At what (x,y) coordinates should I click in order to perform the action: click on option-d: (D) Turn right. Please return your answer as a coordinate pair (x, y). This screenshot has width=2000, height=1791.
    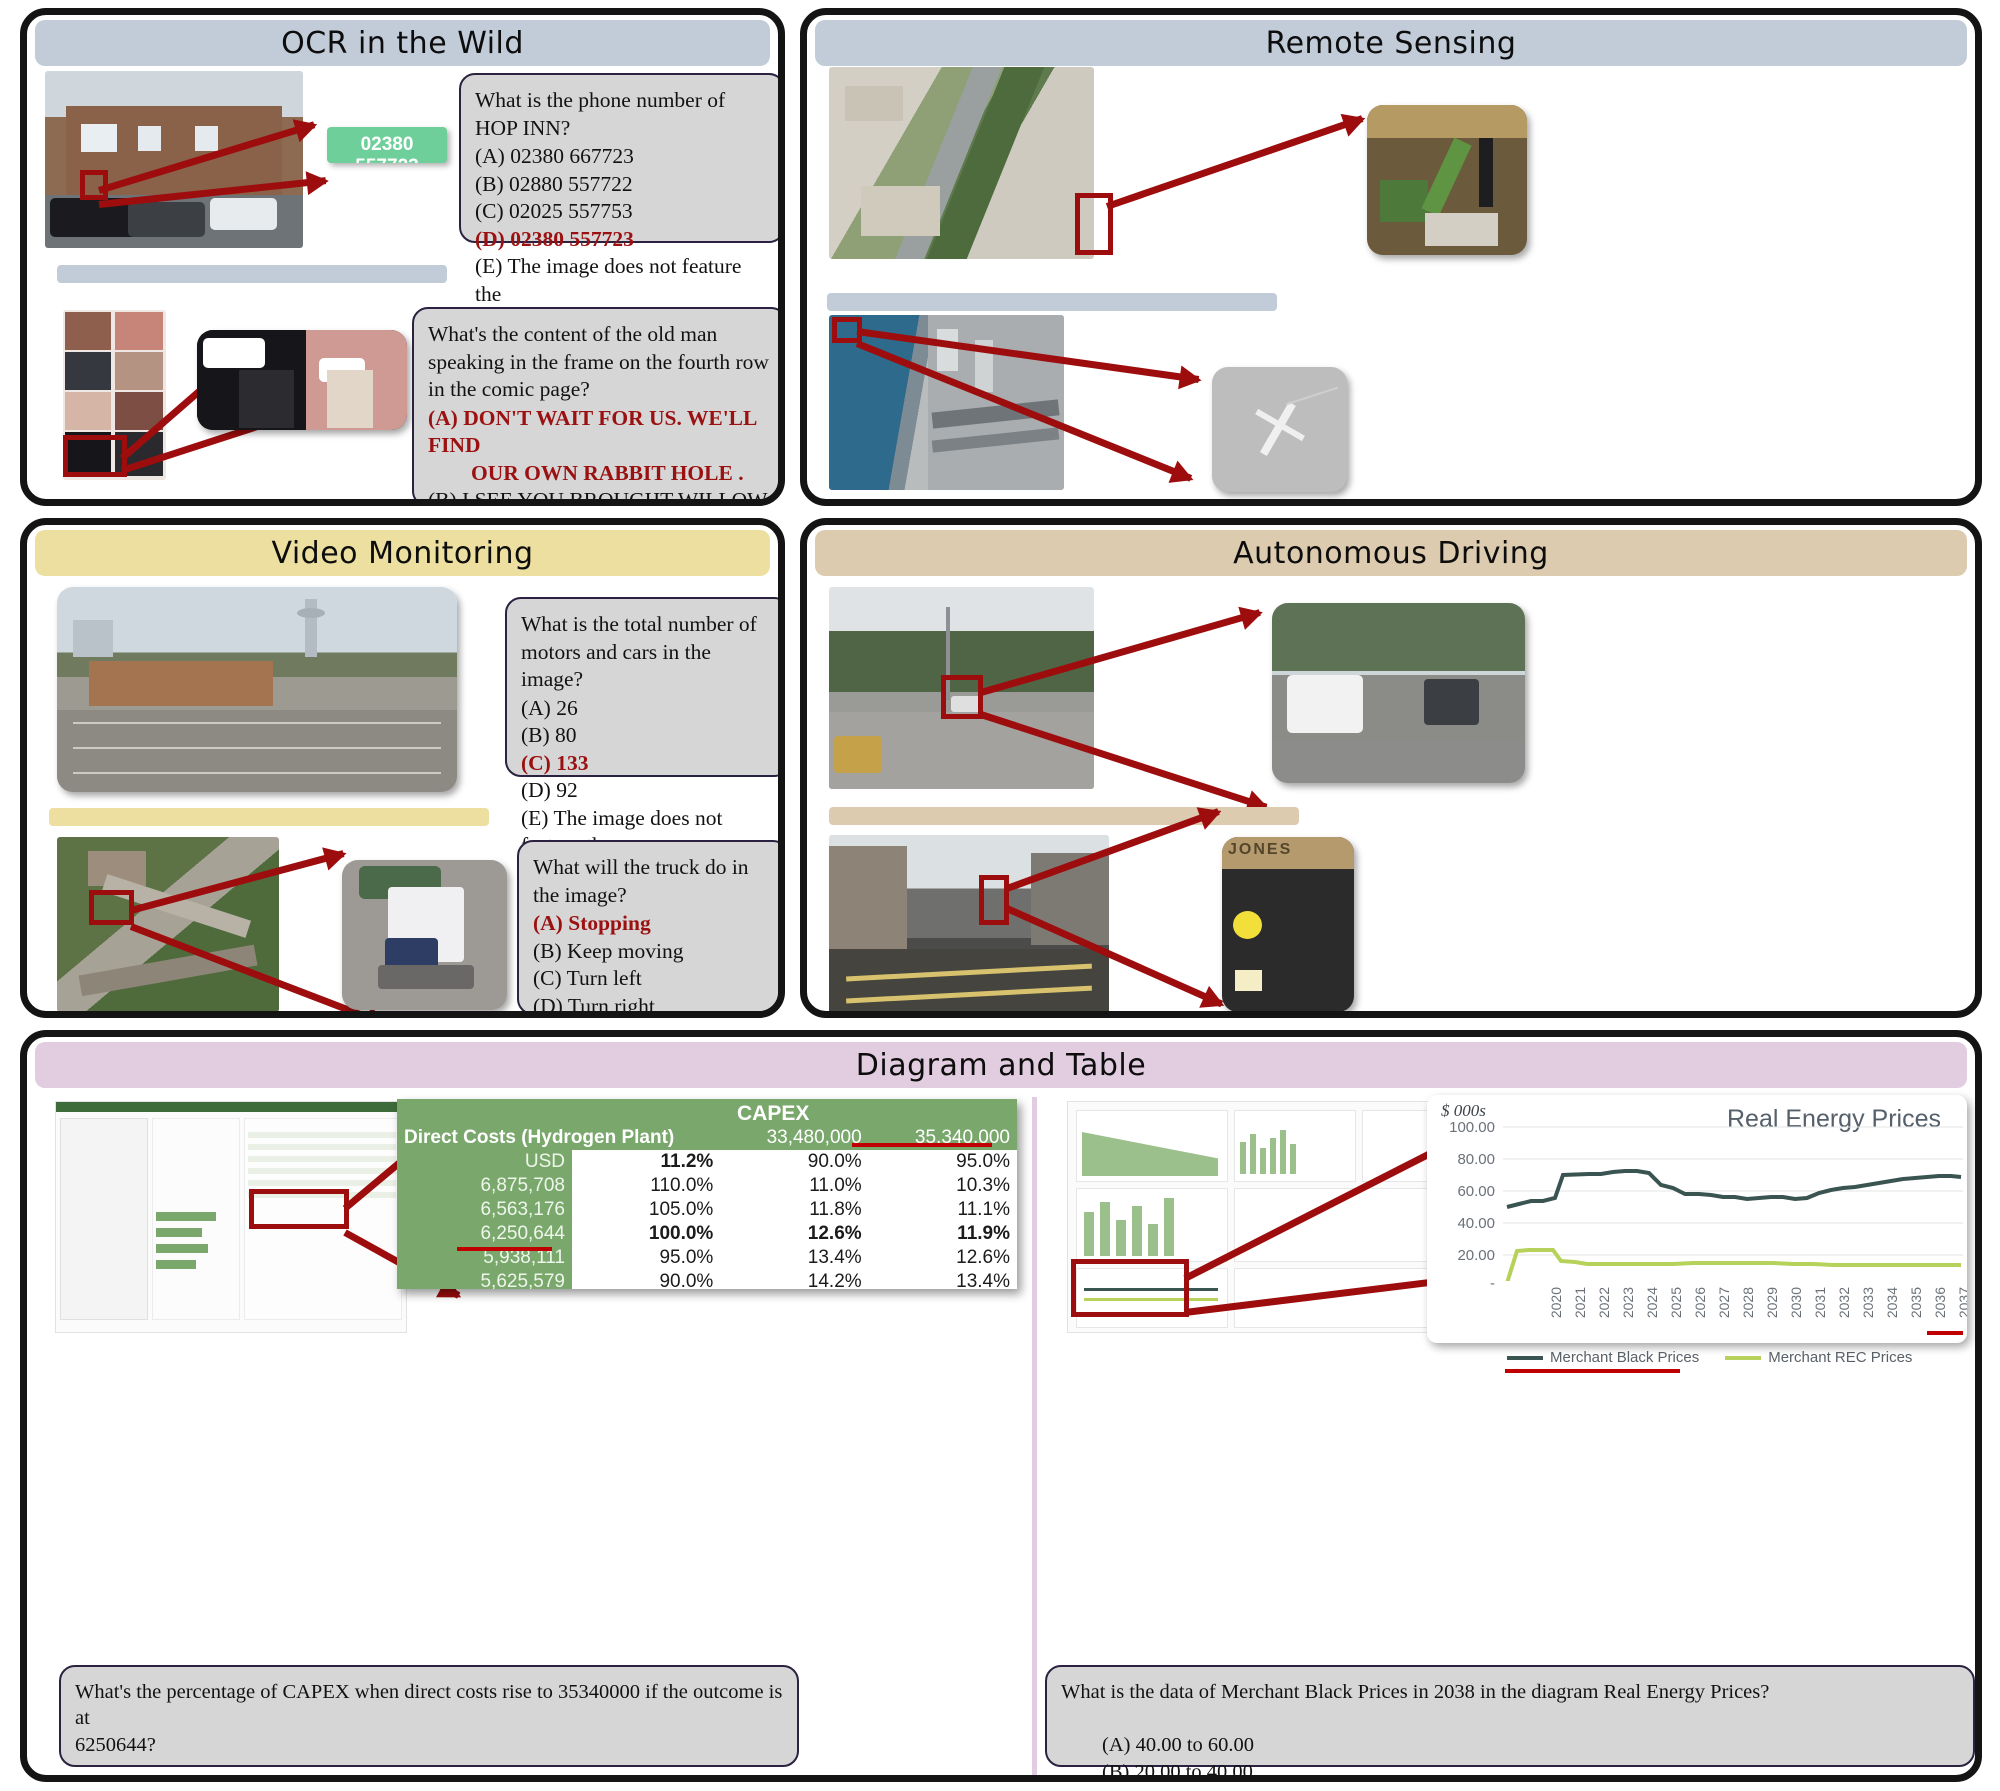
    Looking at the image, I should click on (594, 1005).